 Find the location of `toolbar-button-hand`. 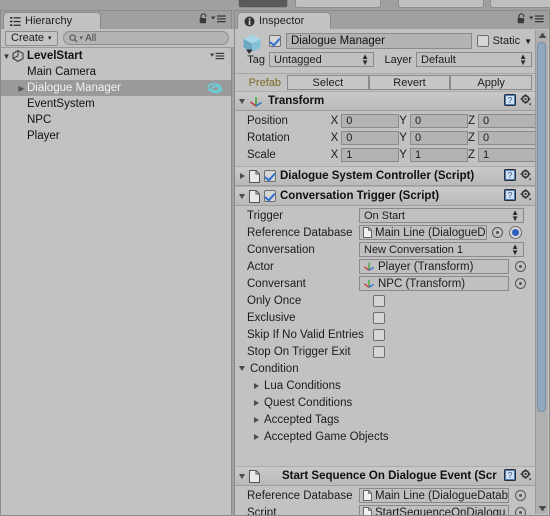

toolbar-button-hand is located at coordinates (263, 4).